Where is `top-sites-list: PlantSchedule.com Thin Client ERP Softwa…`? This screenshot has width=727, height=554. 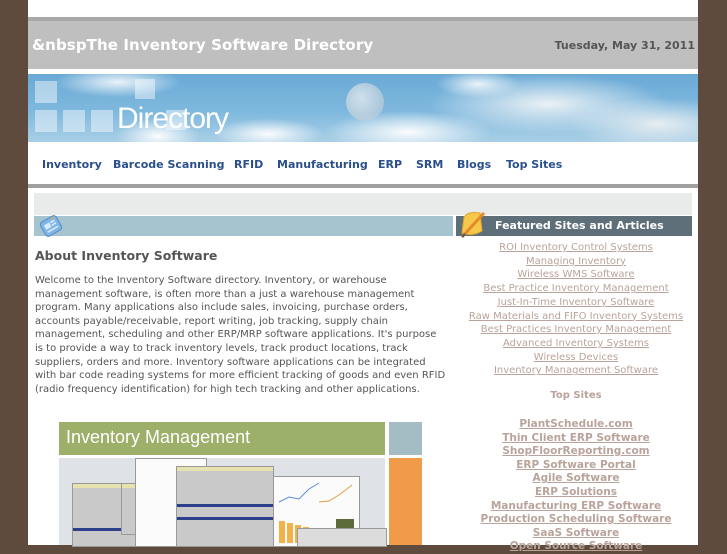 top-sites-list: PlantSchedule.com Thin Client ERP Softwa… is located at coordinates (576, 486).